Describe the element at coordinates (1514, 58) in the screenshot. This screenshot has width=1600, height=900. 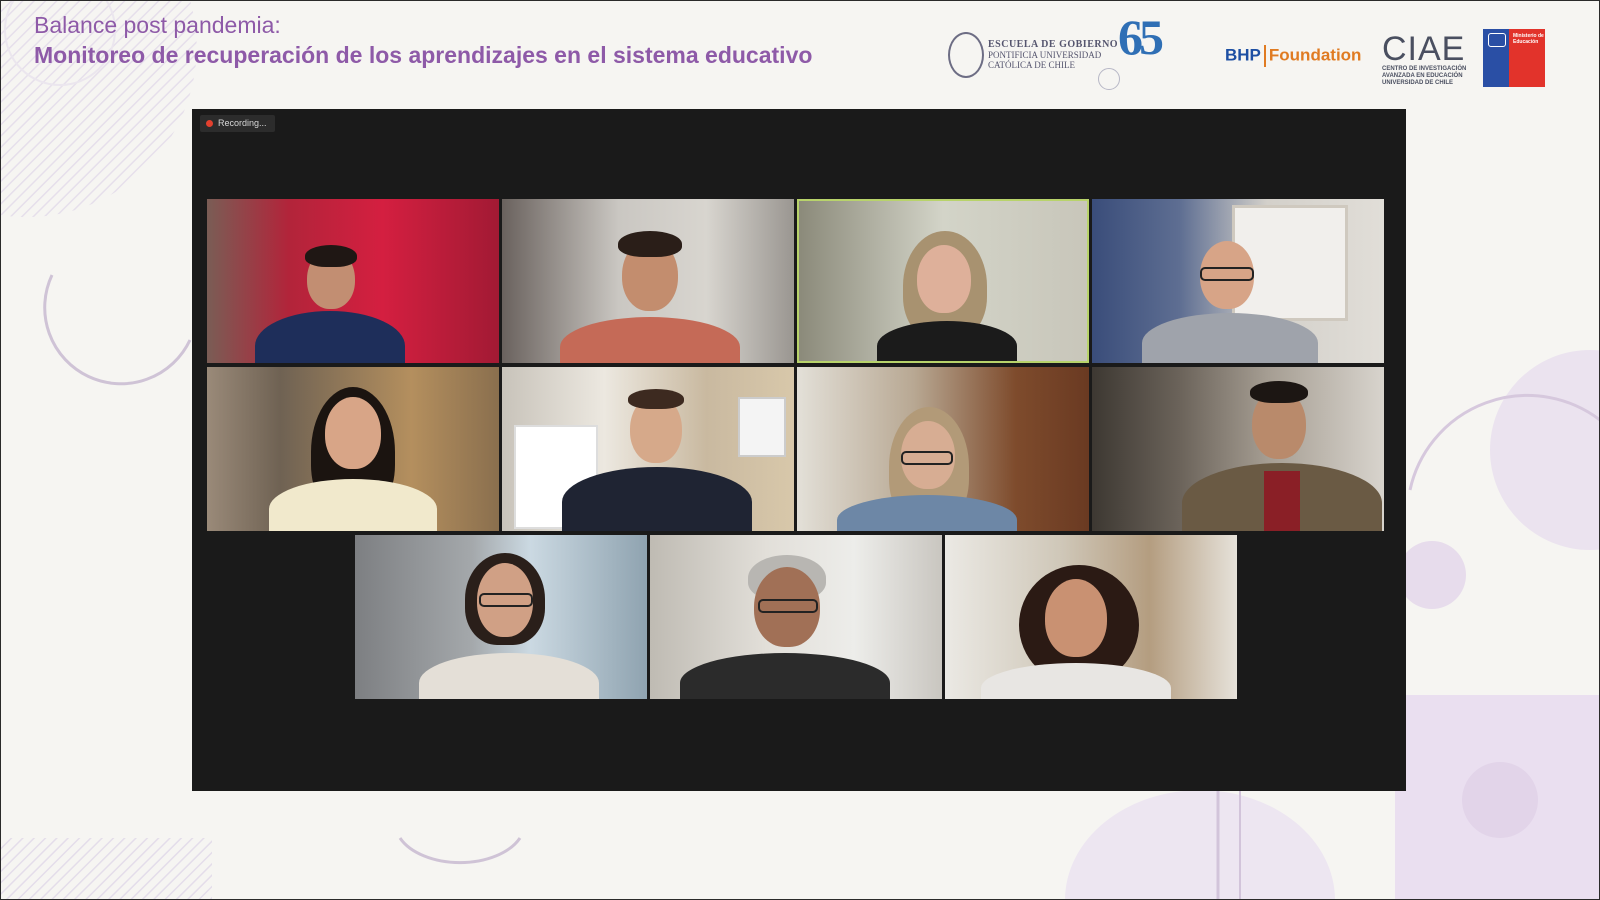
I see `mineduc-logo: Ministerio de Educación` at that location.